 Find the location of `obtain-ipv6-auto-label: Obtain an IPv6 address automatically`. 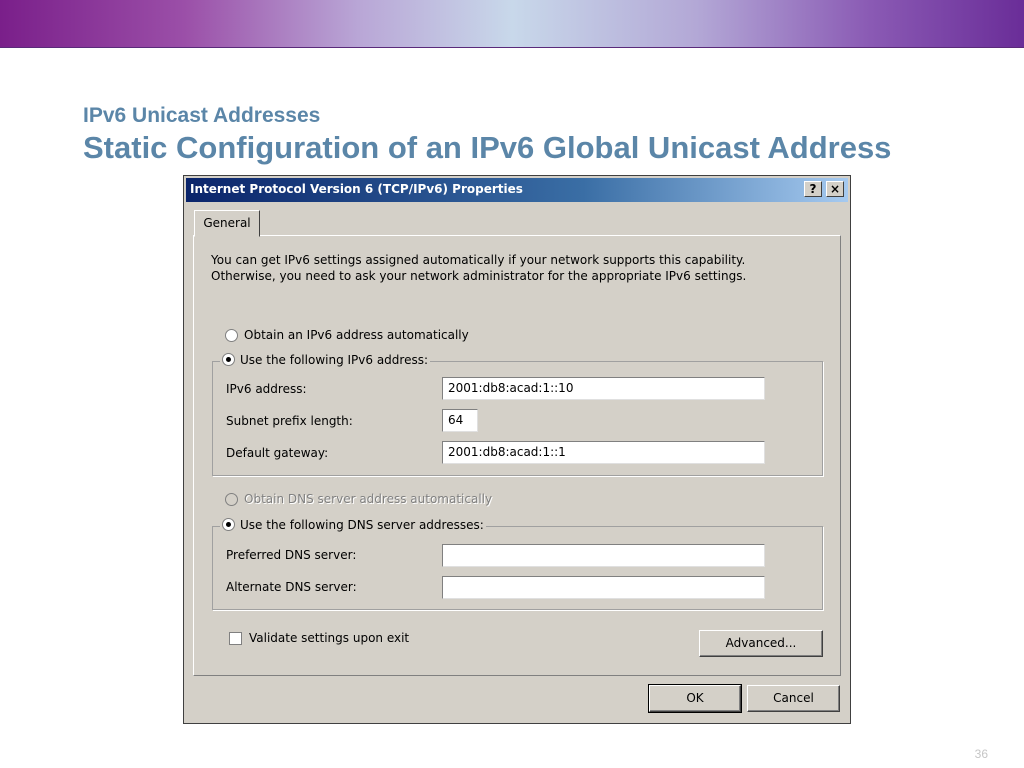

obtain-ipv6-auto-label: Obtain an IPv6 address automatically is located at coordinates (356, 335).